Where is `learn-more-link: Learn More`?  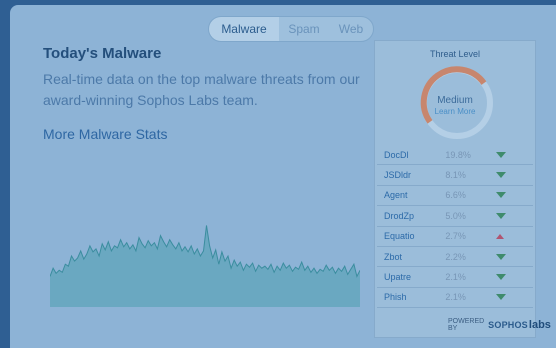
learn-more-link: Learn More is located at coordinates (455, 111).